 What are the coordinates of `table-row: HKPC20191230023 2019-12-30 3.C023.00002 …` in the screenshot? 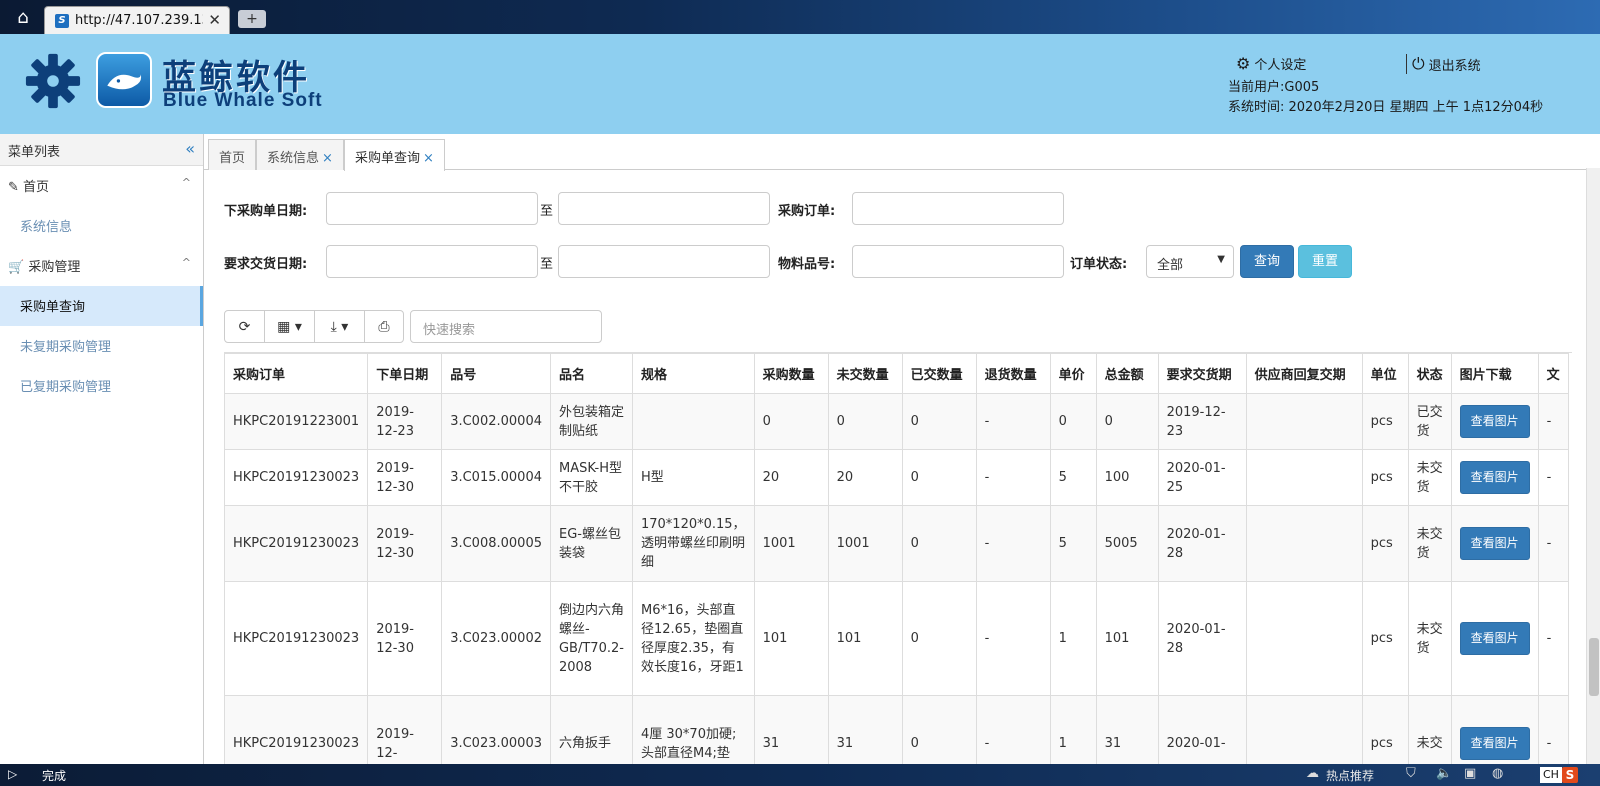 It's located at (896, 638).